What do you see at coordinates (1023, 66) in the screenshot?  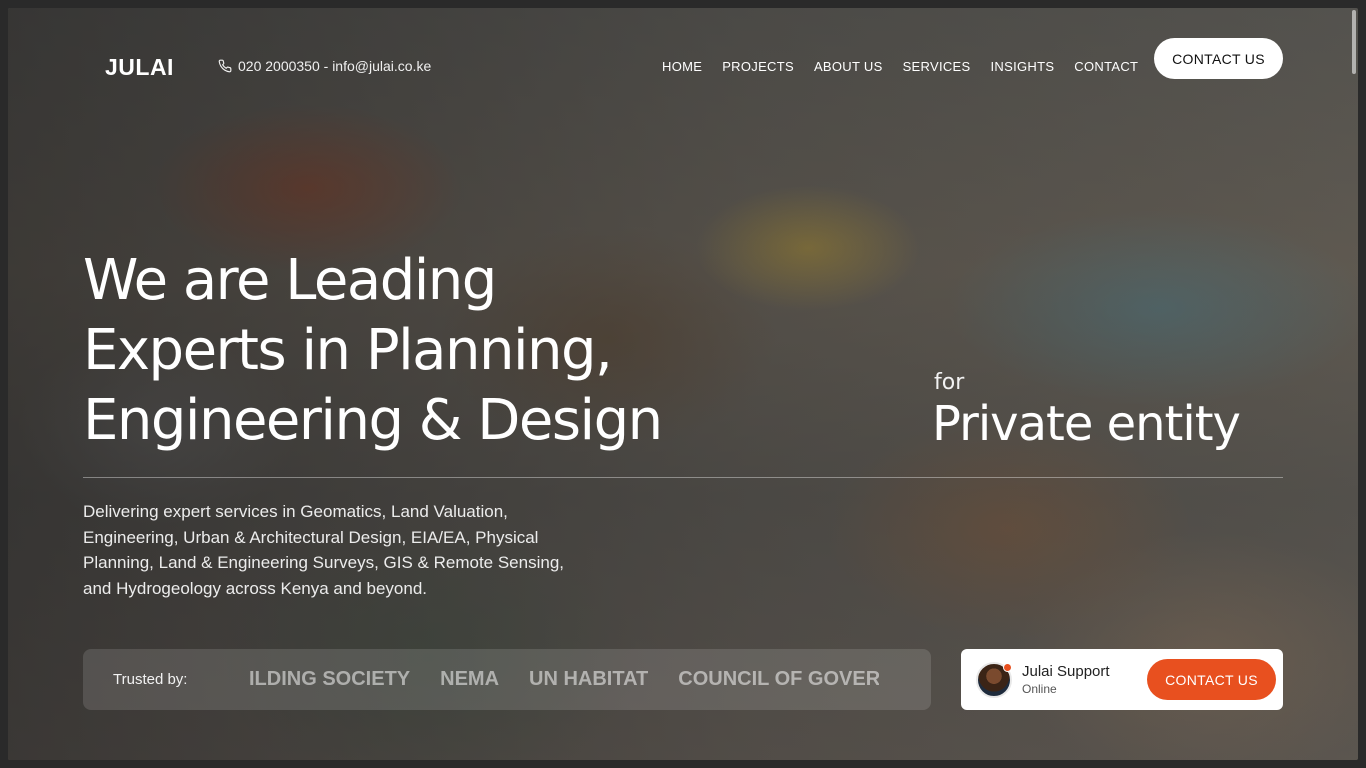 I see `nav-insights: INSIGHTS` at bounding box center [1023, 66].